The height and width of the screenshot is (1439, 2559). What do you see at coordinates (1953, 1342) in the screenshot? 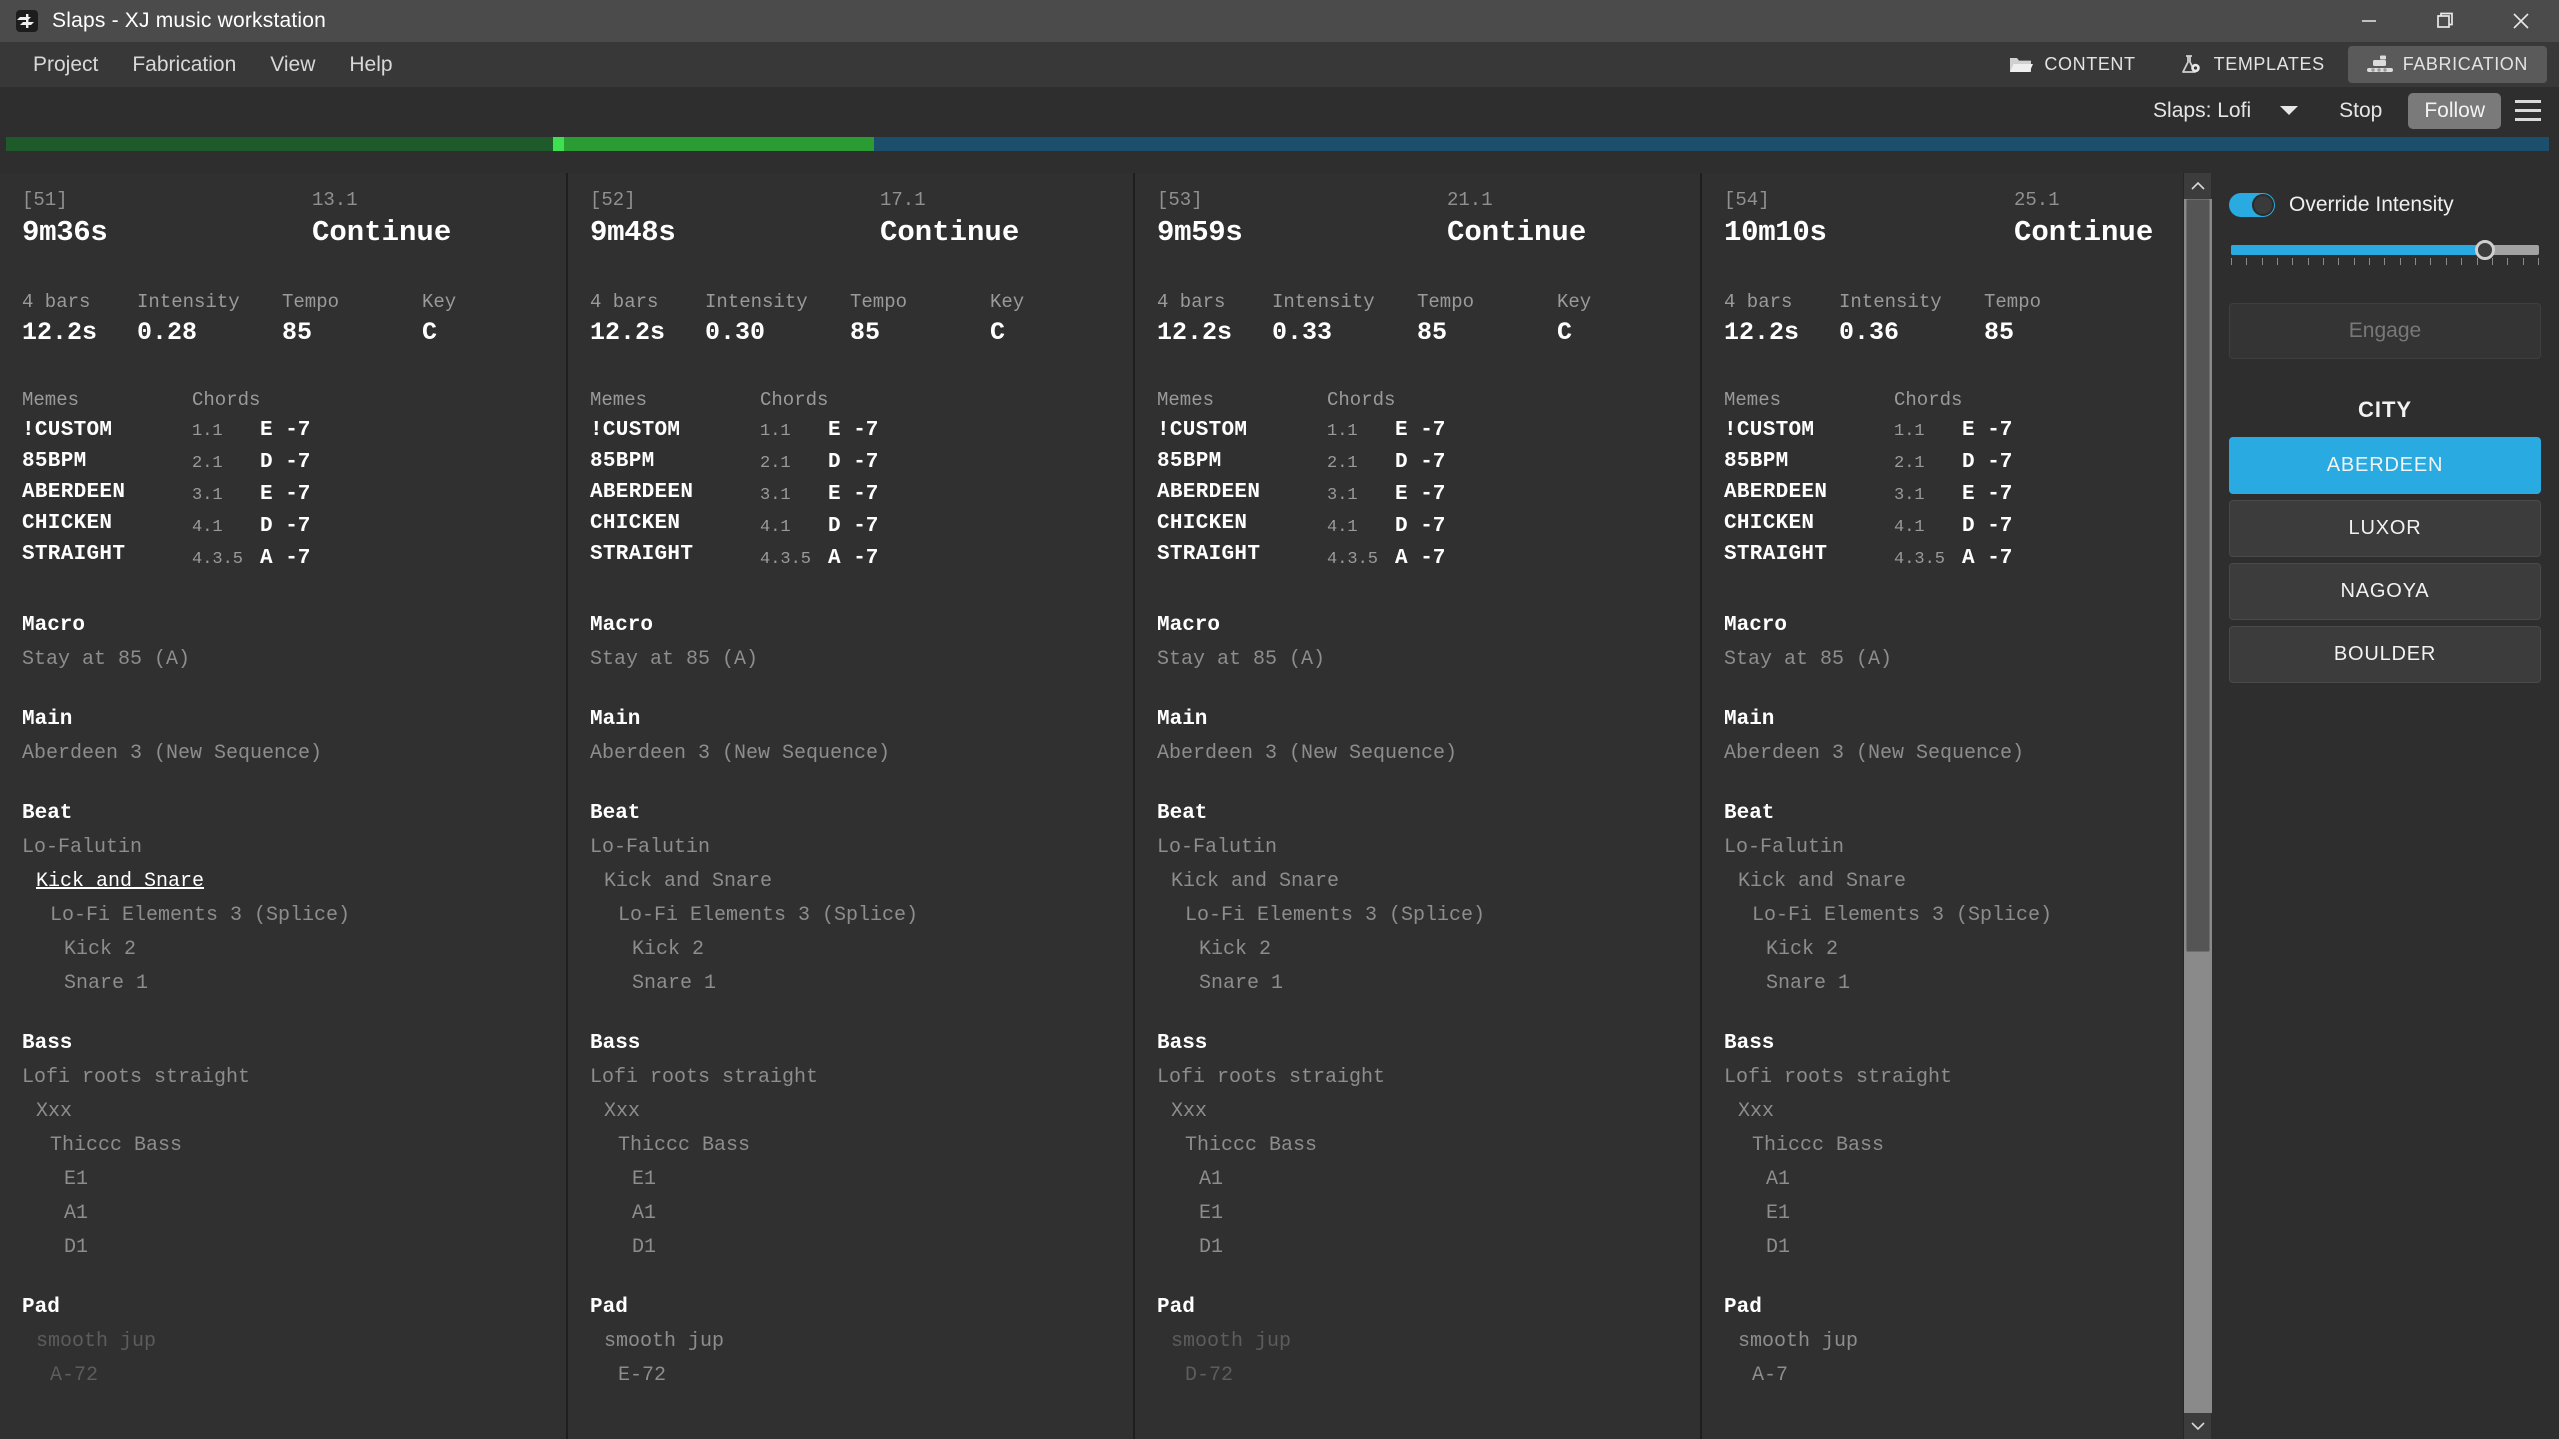
I see `section-line: smooth jup` at bounding box center [1953, 1342].